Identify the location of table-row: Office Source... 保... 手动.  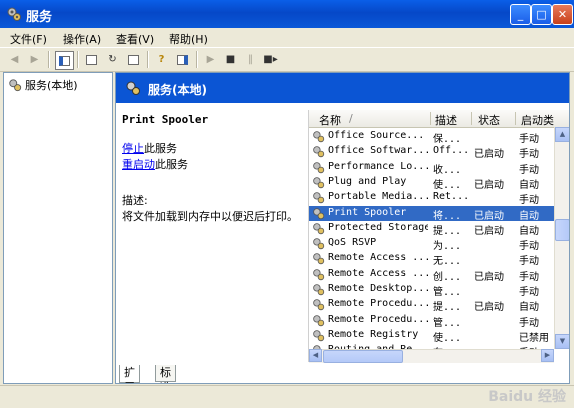
(431, 137).